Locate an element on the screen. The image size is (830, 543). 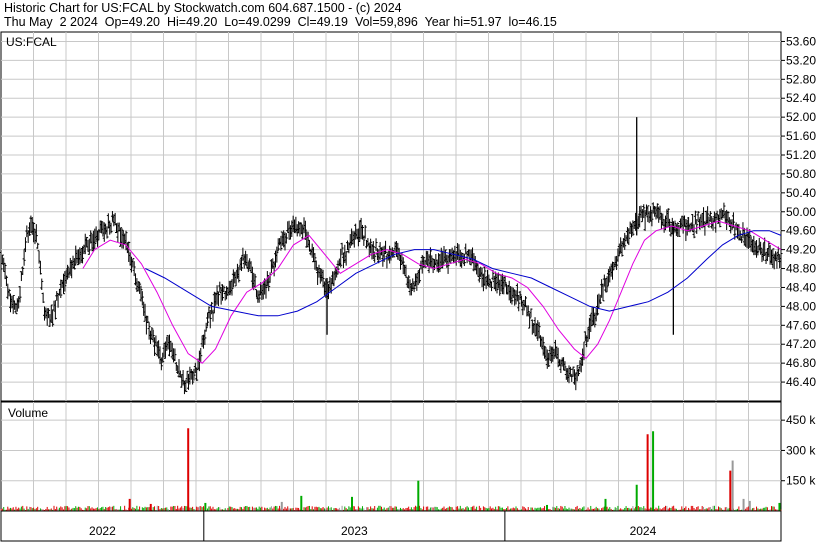
price-tick-label: 46.40 is located at coordinates (801, 382).